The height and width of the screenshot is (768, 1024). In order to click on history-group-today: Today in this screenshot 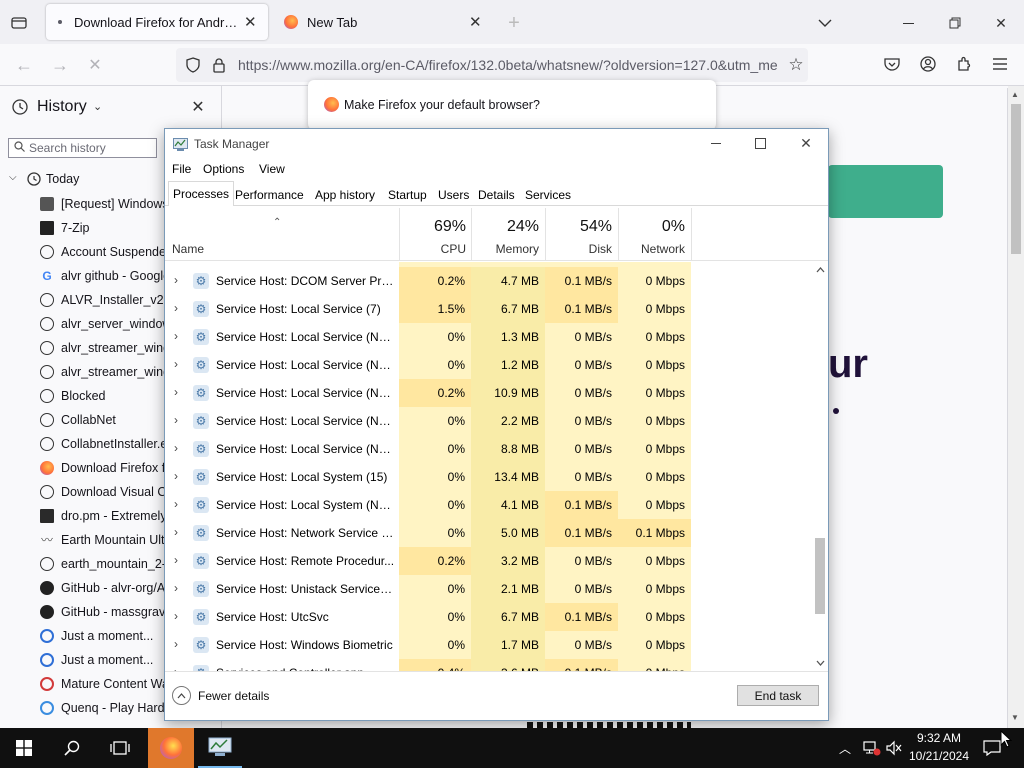, I will do `click(62, 179)`.